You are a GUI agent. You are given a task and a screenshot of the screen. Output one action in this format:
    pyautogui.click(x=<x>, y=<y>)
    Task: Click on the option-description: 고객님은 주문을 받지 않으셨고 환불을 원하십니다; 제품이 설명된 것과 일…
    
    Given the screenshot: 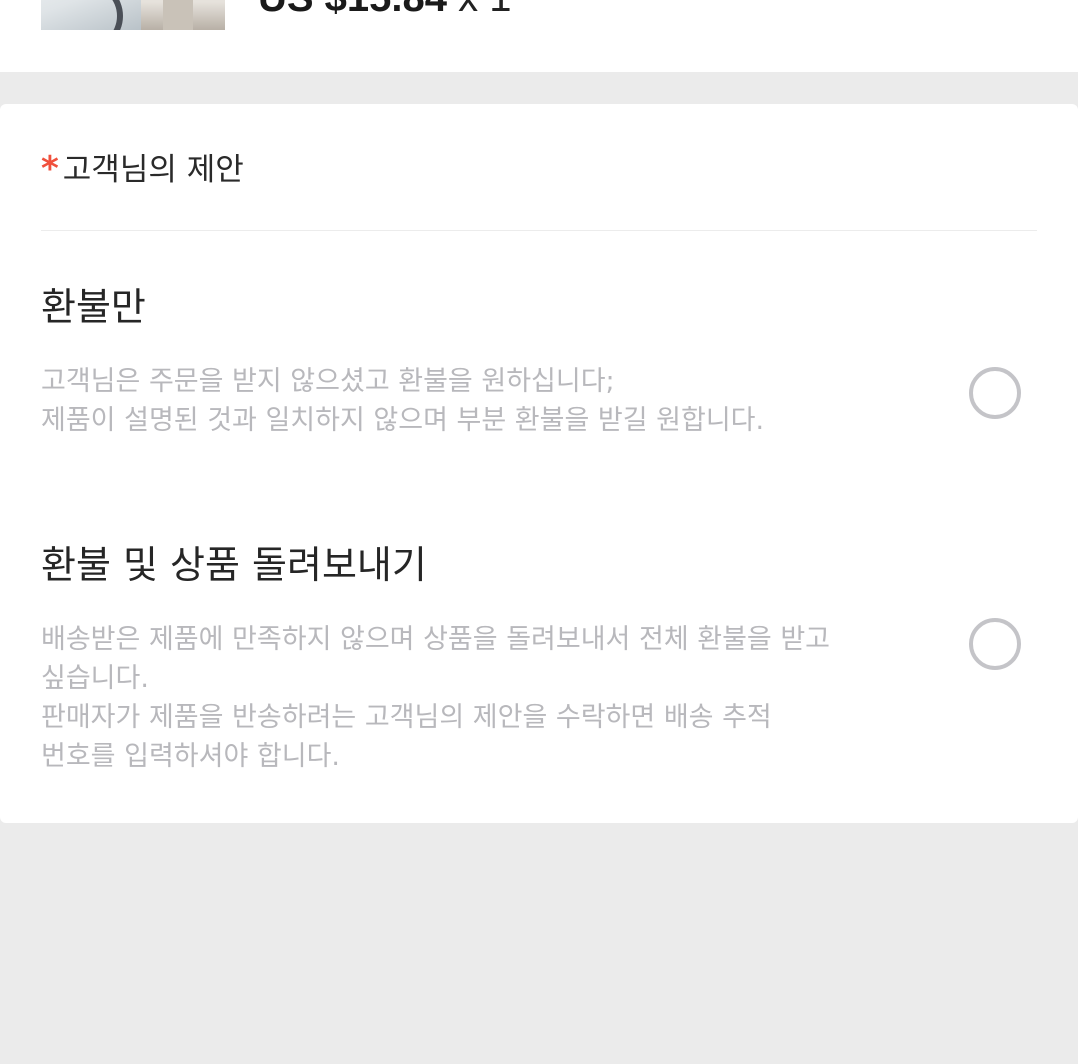 What is the action you would take?
    pyautogui.click(x=471, y=401)
    